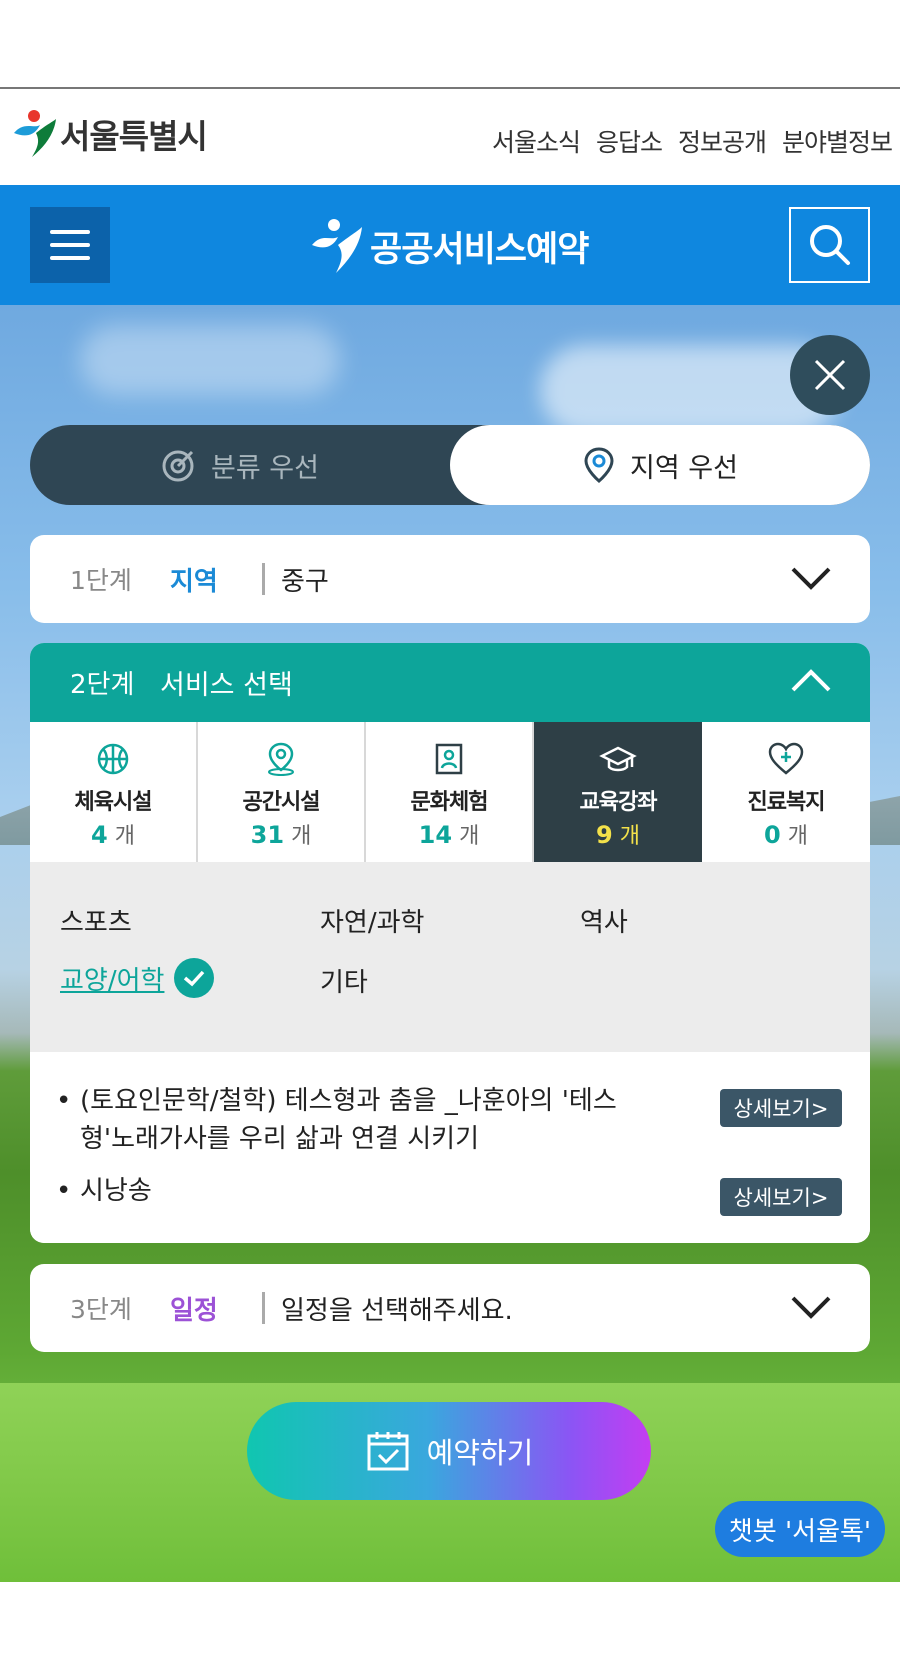 Image resolution: width=900 pixels, height=1672 pixels. Describe the element at coordinates (800, 1529) in the screenshot. I see `chatbot-button: 챗봇 '서울톡'` at that location.